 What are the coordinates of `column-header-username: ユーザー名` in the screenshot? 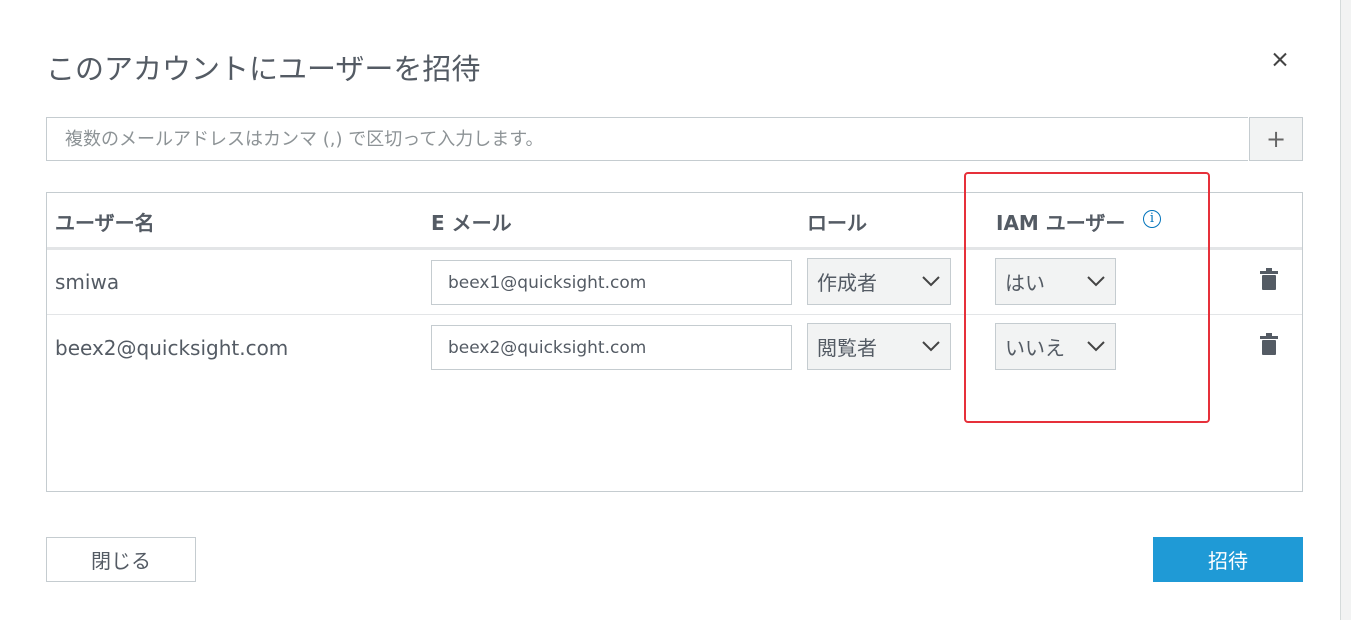 It's located at (105, 223).